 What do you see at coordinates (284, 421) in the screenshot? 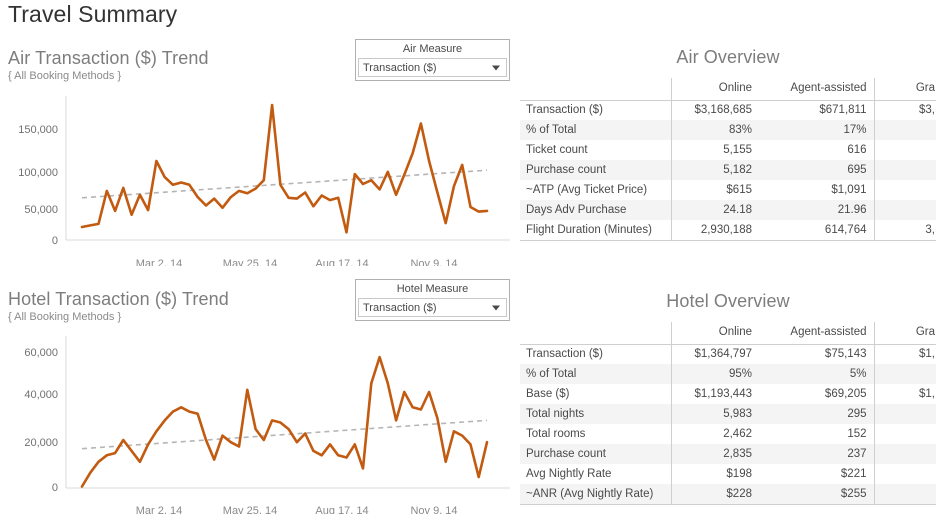
I see `hotel-dataline` at bounding box center [284, 421].